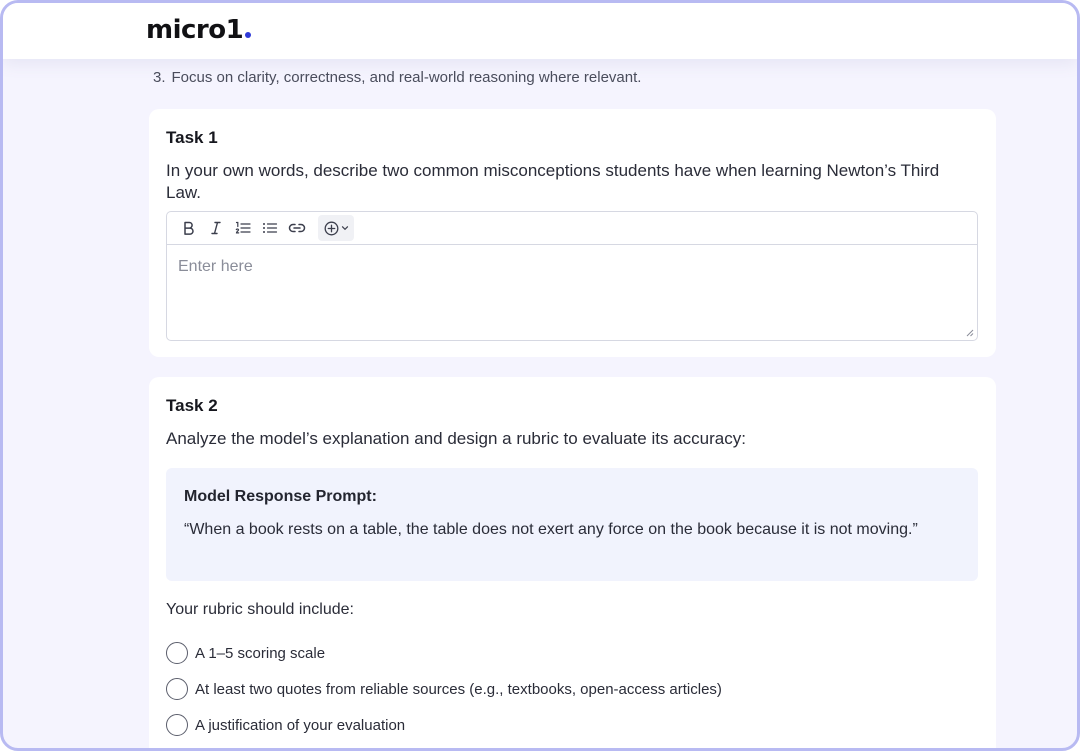 The width and height of the screenshot is (1080, 751). I want to click on instruction-number: 3., so click(159, 77).